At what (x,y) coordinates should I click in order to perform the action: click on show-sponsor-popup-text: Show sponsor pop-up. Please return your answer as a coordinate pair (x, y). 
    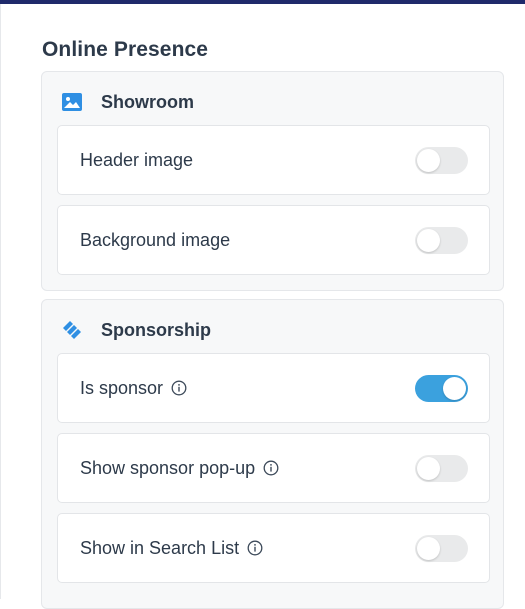
    Looking at the image, I should click on (168, 467).